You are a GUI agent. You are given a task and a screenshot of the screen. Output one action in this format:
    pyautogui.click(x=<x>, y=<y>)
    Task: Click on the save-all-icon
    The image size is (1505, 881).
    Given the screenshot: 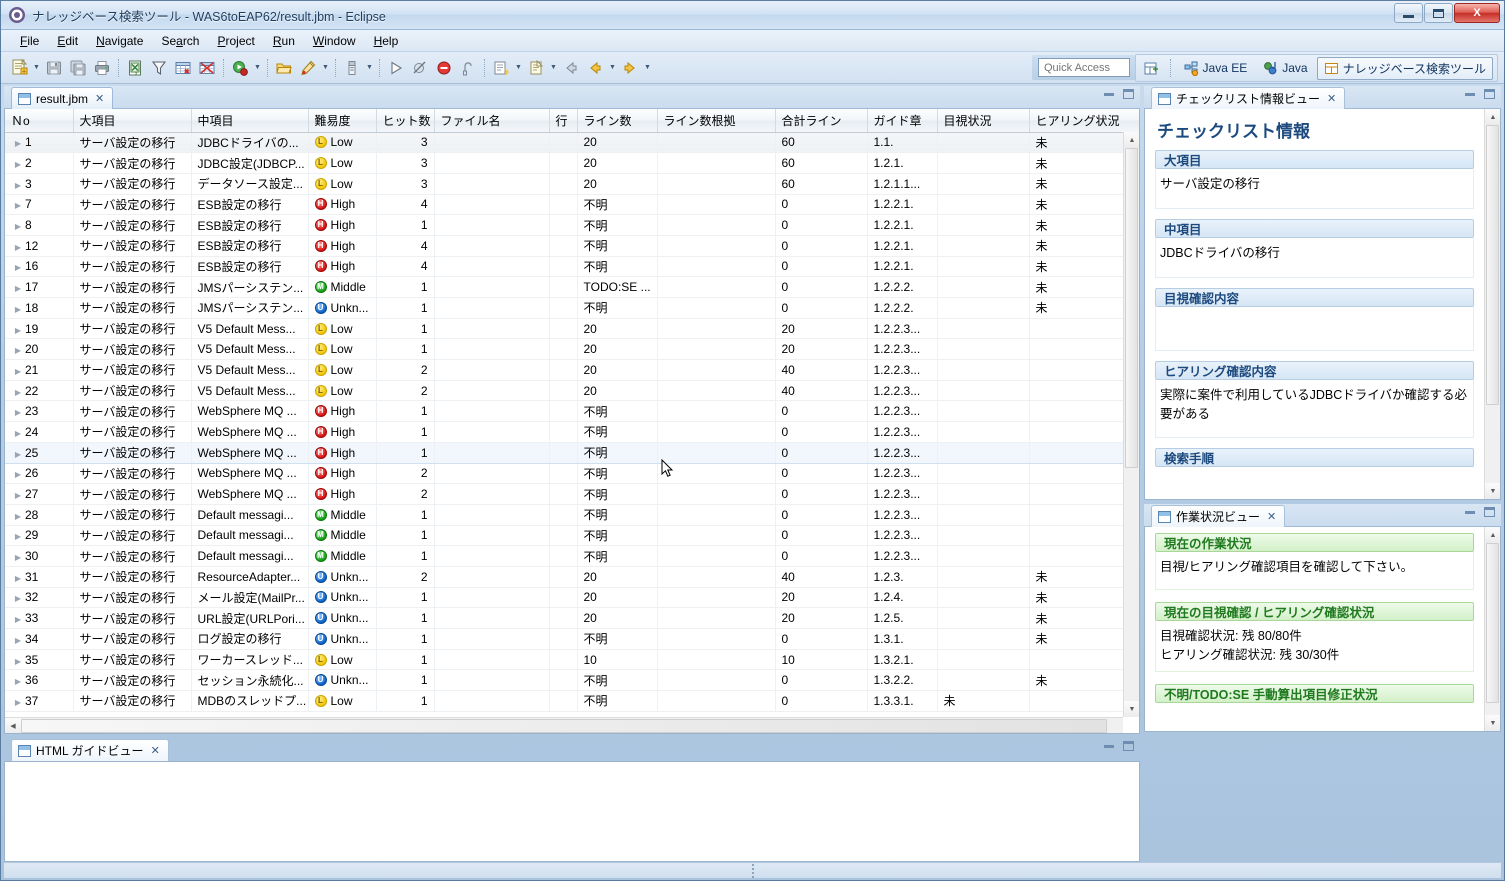 What is the action you would take?
    pyautogui.click(x=78, y=68)
    